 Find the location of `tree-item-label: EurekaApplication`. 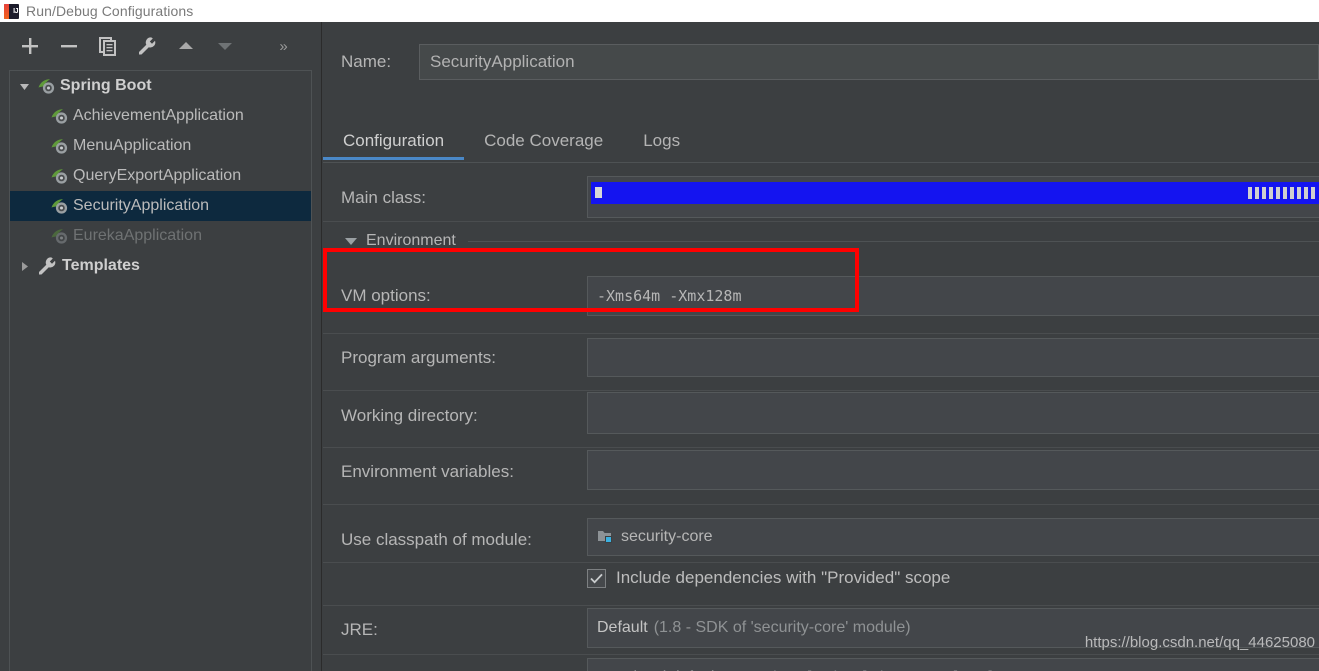

tree-item-label: EurekaApplication is located at coordinates (137, 235).